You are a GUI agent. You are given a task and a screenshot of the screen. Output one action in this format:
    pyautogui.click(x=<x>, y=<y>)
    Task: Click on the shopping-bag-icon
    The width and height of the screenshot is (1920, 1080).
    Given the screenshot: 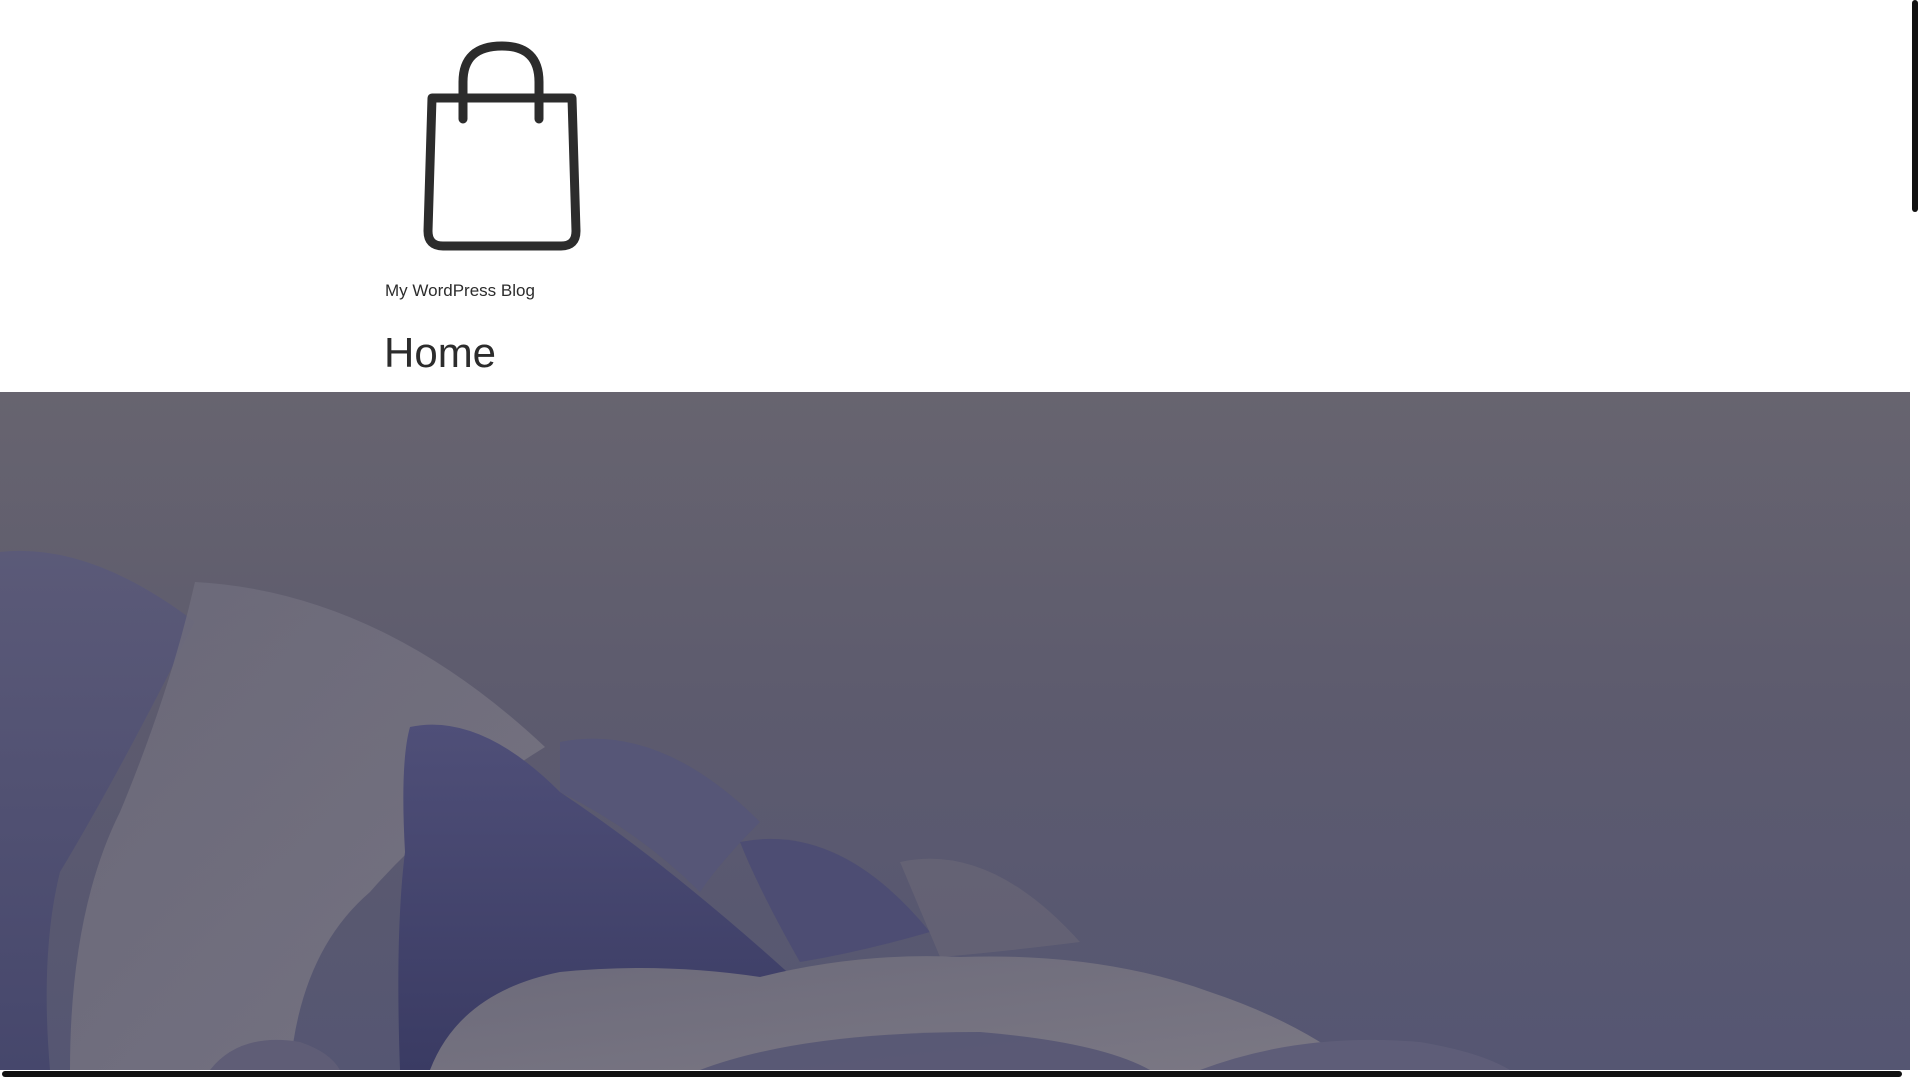 What is the action you would take?
    pyautogui.click(x=502, y=146)
    